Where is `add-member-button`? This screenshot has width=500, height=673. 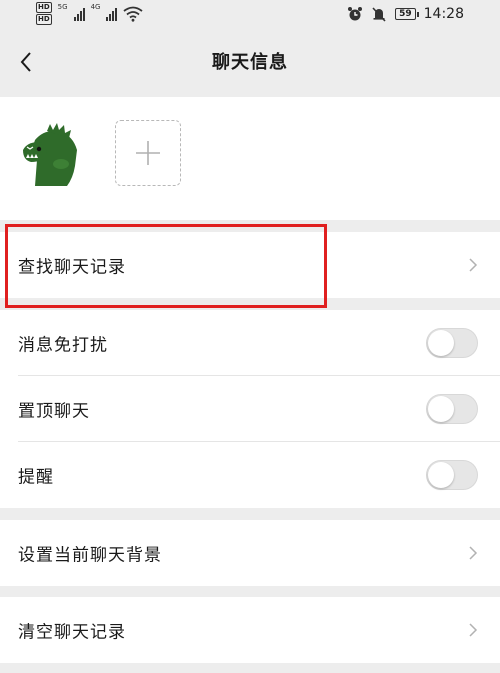 add-member-button is located at coordinates (148, 153).